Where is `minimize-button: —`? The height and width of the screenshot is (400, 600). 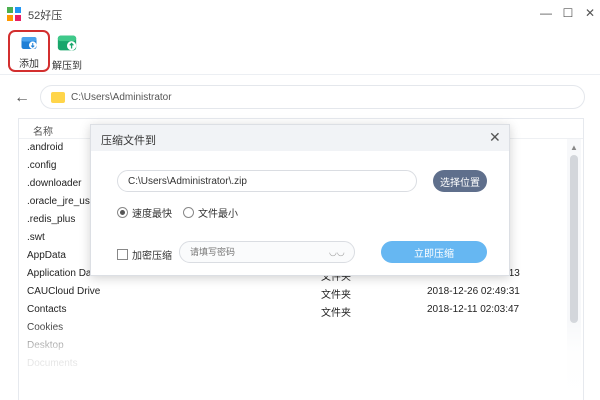
minimize-button: — is located at coordinates (546, 13).